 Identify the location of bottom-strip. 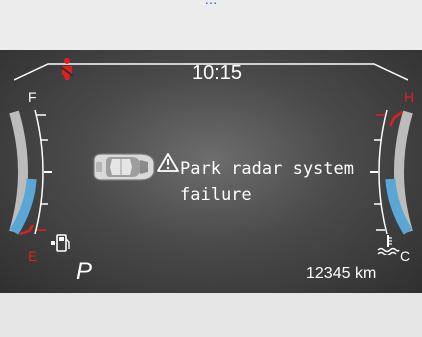
(211, 315).